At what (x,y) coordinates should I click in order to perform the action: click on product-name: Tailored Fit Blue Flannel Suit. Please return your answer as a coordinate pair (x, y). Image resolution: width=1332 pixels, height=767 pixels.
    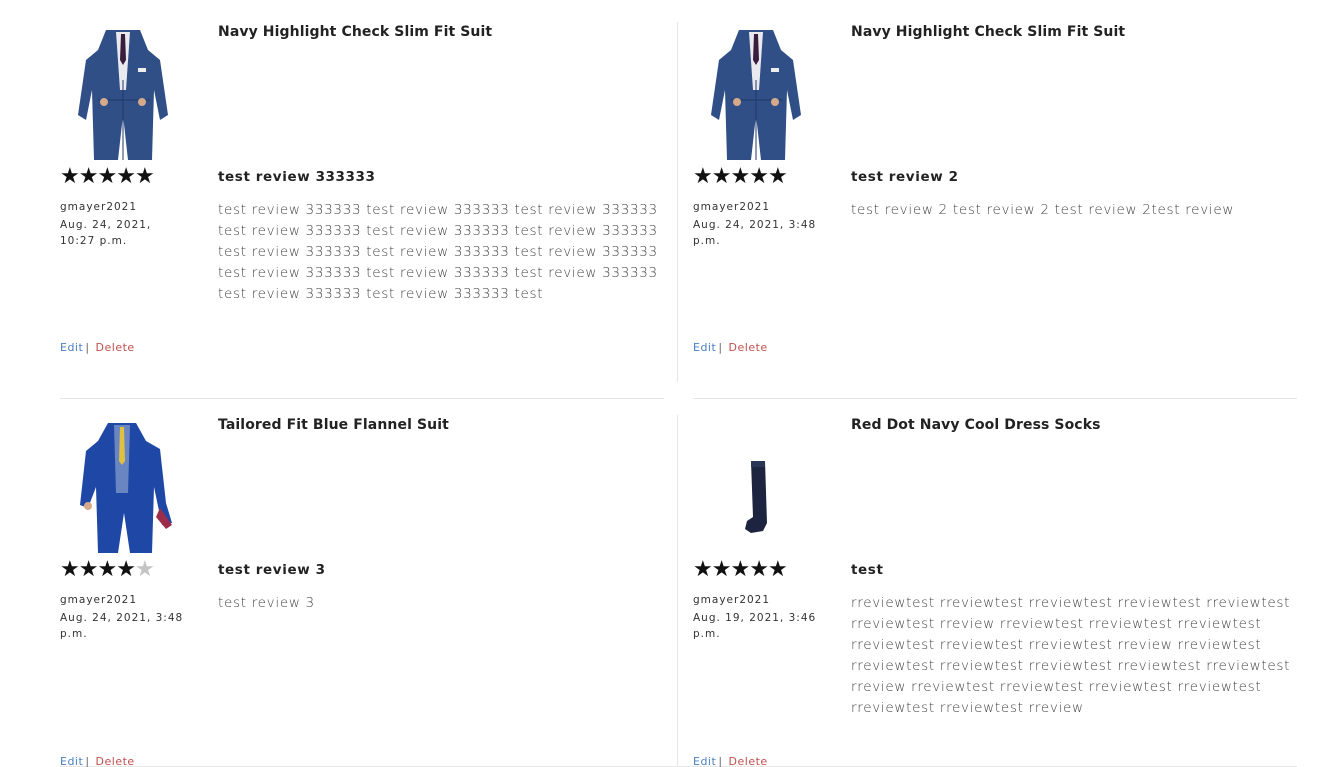
    Looking at the image, I should click on (333, 425).